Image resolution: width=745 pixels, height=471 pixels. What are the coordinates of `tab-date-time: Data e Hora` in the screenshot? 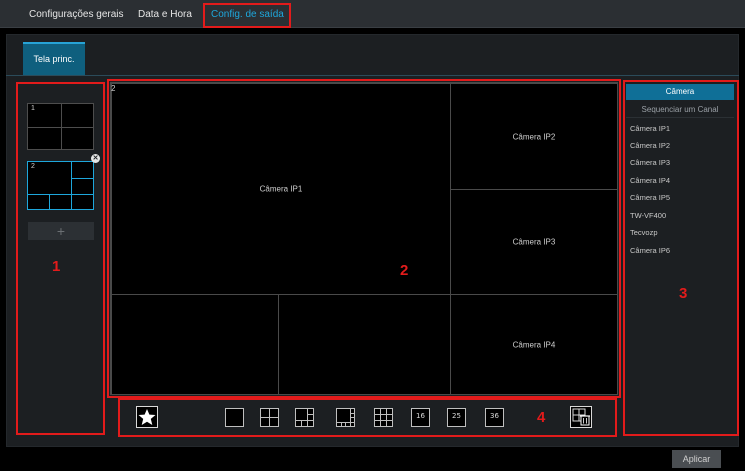 It's located at (165, 14).